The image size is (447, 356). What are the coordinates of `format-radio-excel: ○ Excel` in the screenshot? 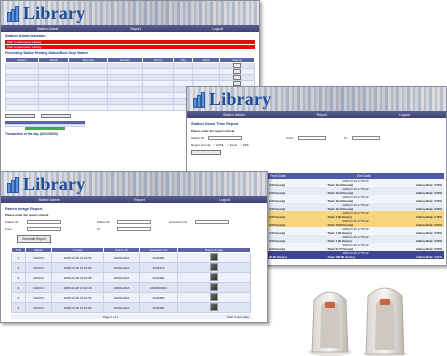 It's located at (232, 145).